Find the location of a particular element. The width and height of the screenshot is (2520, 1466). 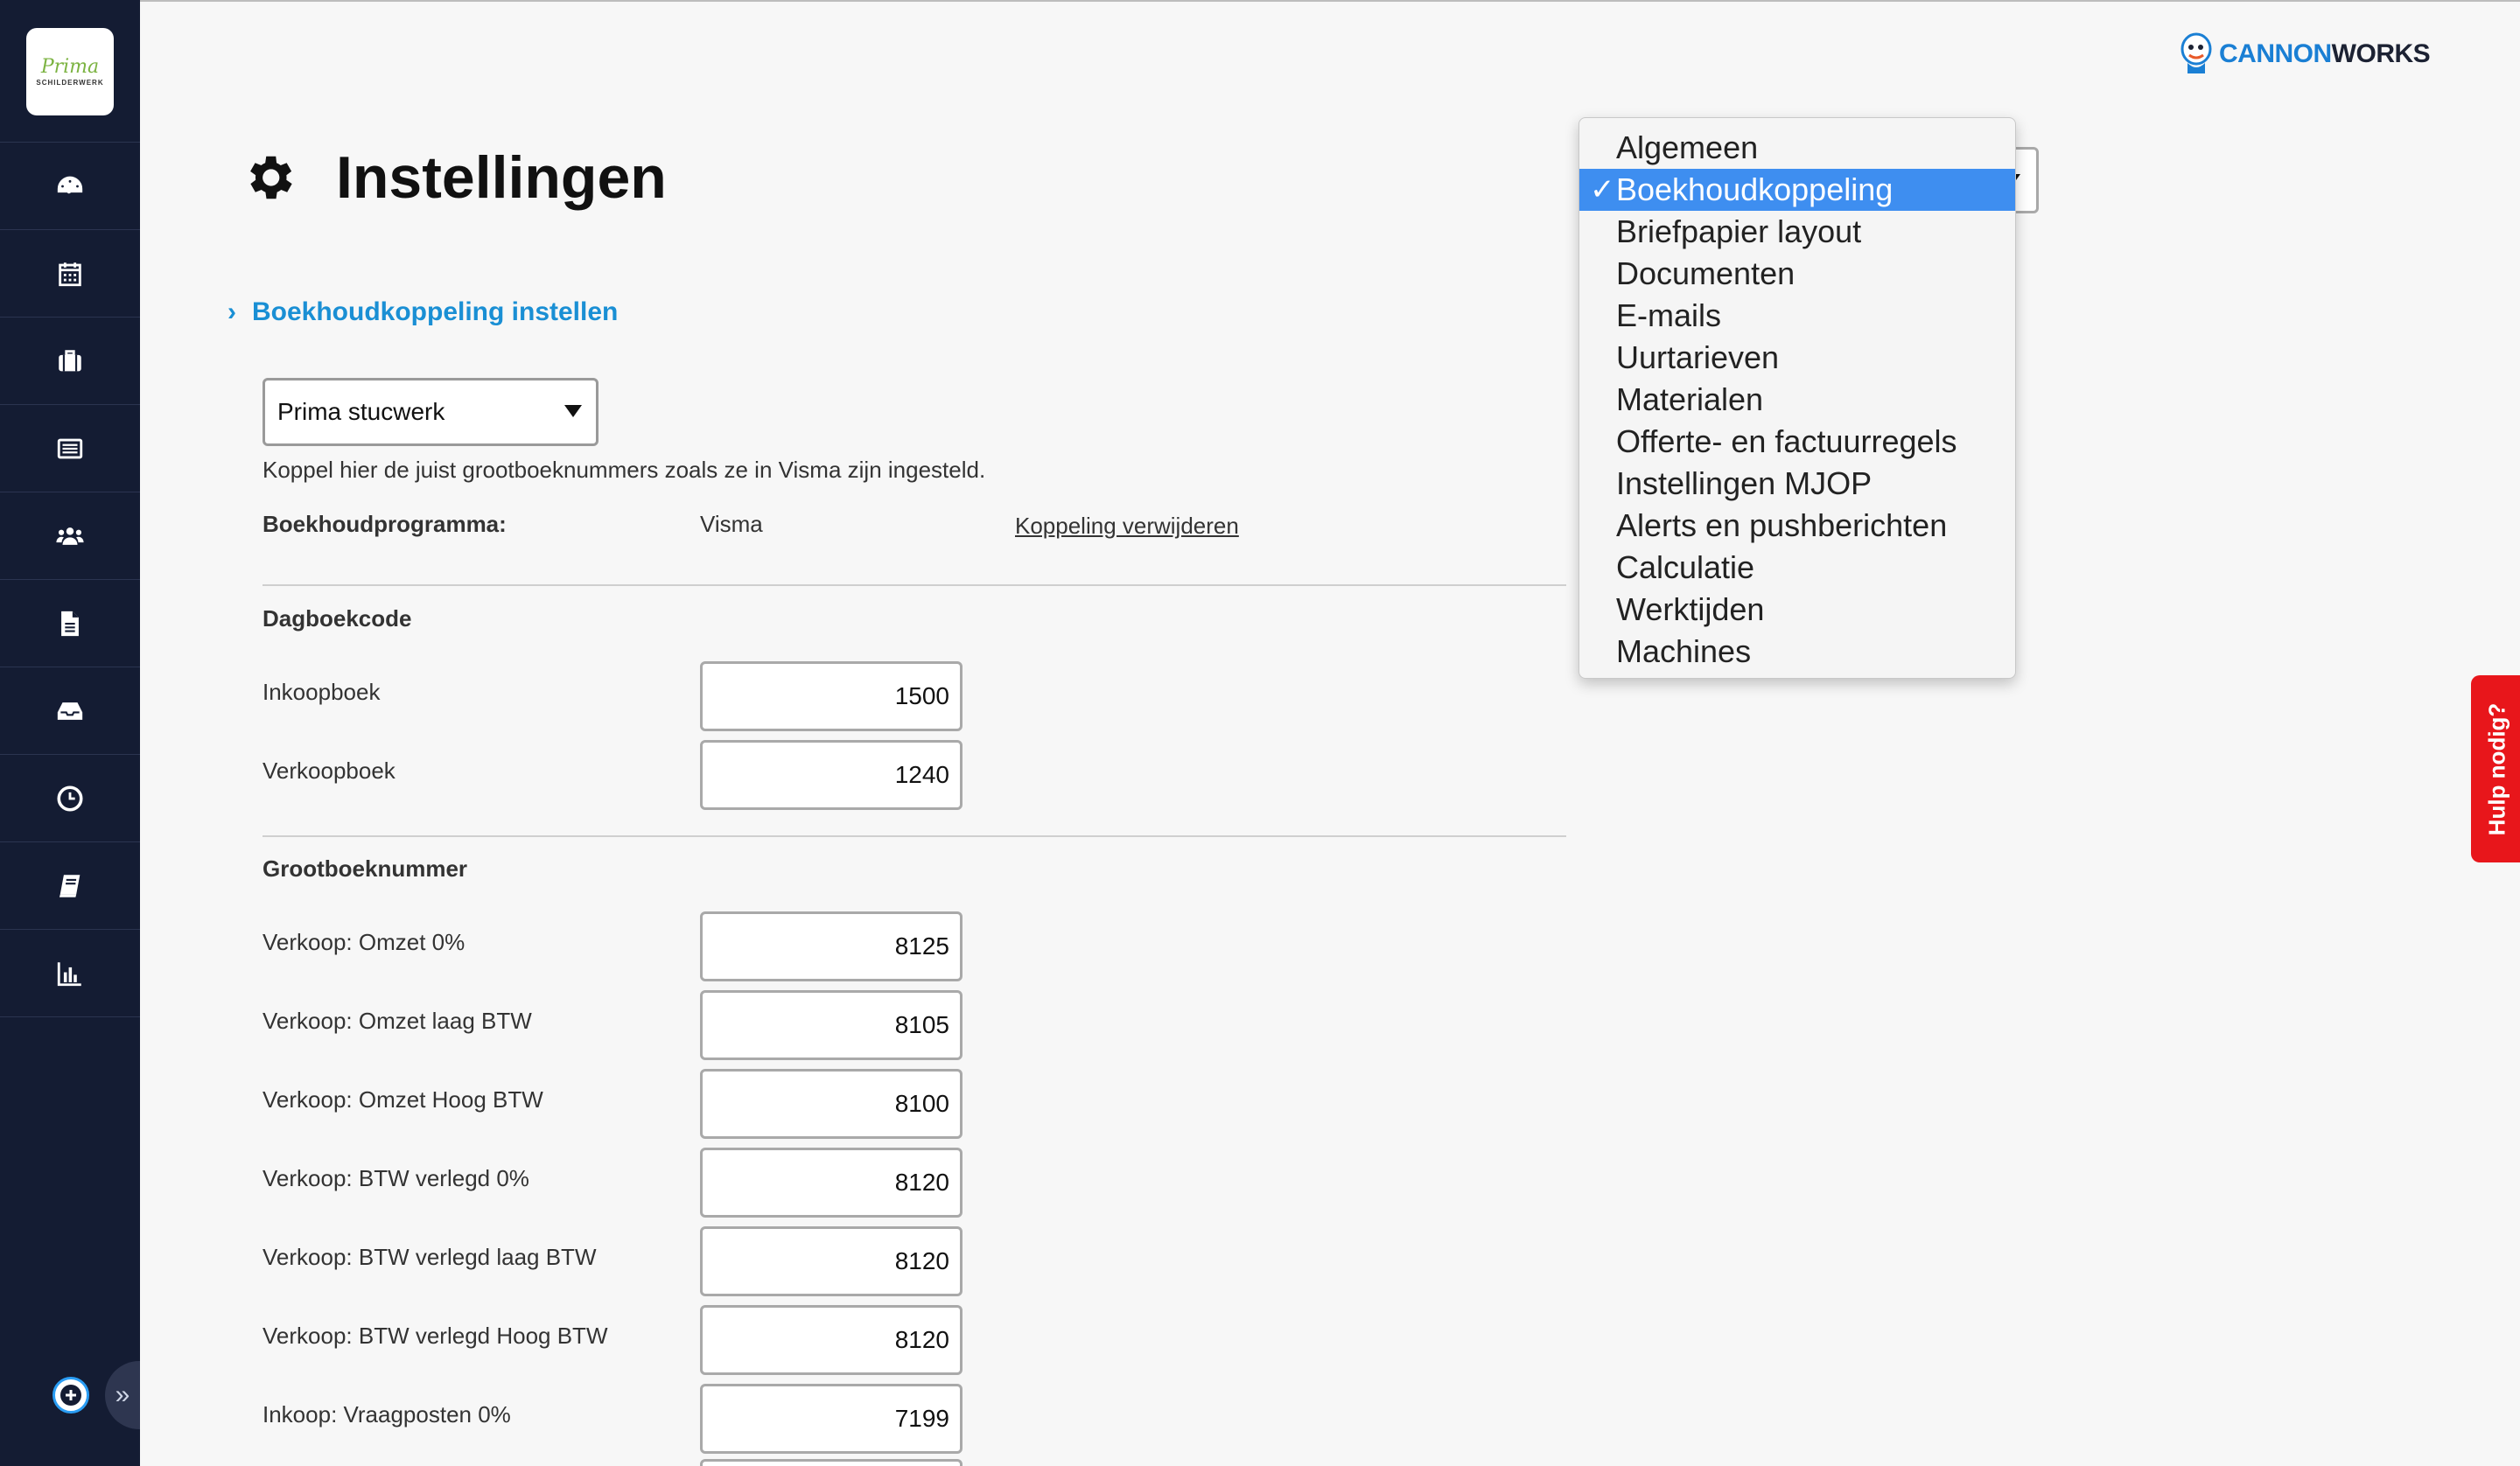

sidebar-item-lists is located at coordinates (70, 448).